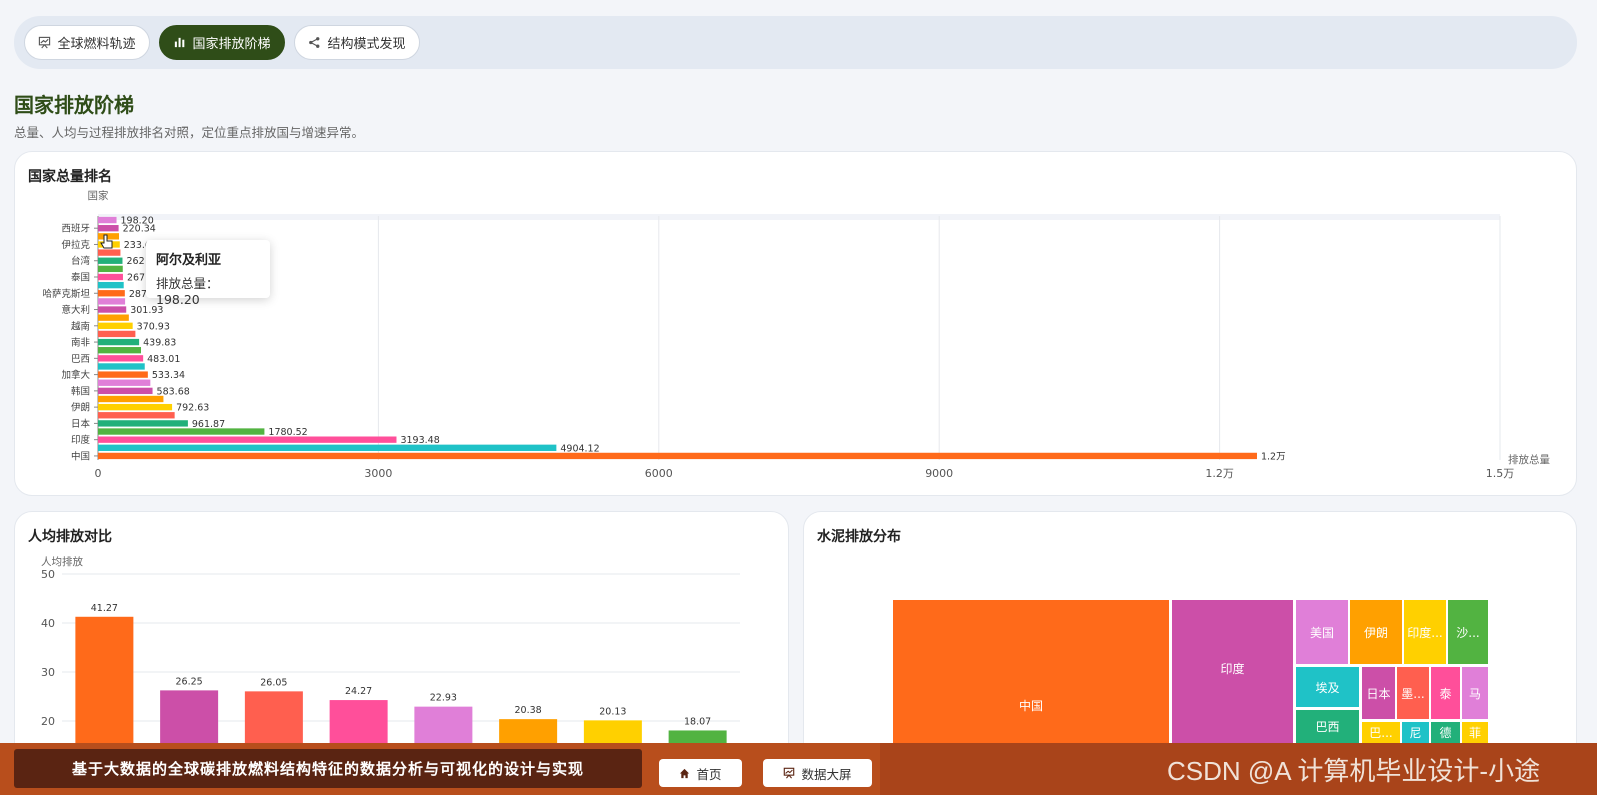  What do you see at coordinates (48, 672) in the screenshot?
I see `y-tick-label: 30` at bounding box center [48, 672].